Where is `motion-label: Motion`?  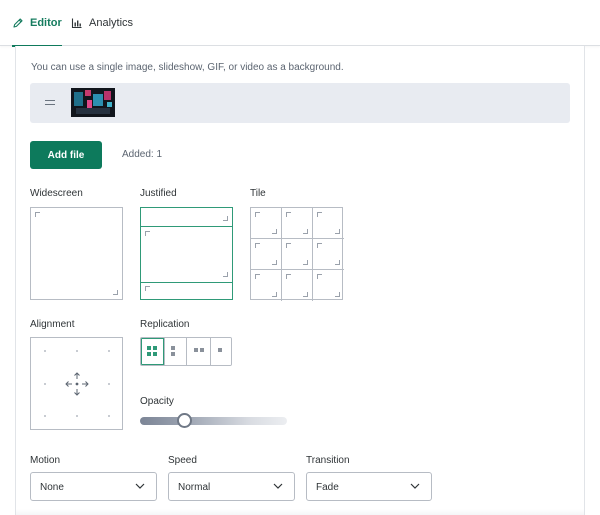
motion-label: Motion is located at coordinates (45, 460).